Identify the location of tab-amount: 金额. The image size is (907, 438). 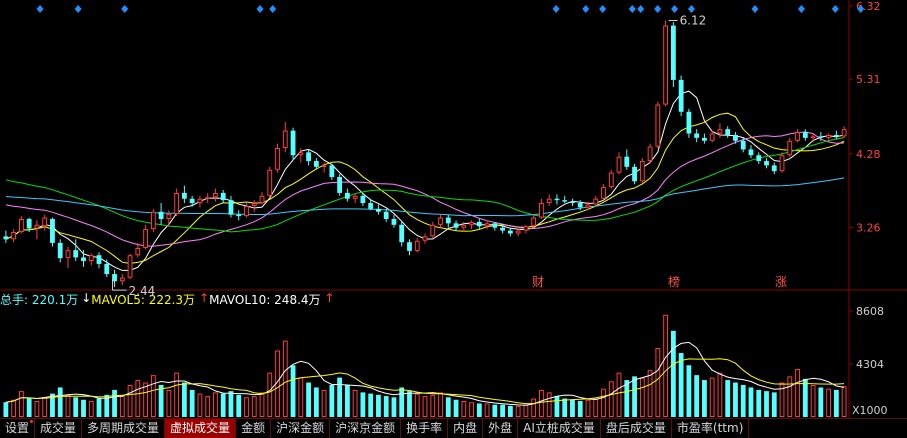
(254, 428).